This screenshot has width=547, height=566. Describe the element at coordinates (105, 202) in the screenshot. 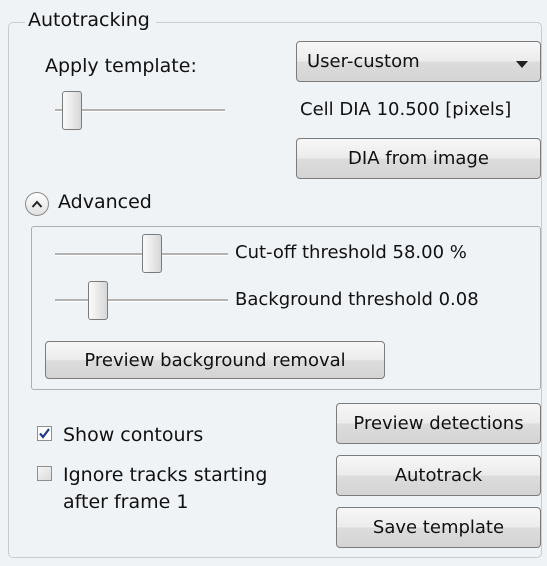

I see `advanced-label: Advanced` at that location.